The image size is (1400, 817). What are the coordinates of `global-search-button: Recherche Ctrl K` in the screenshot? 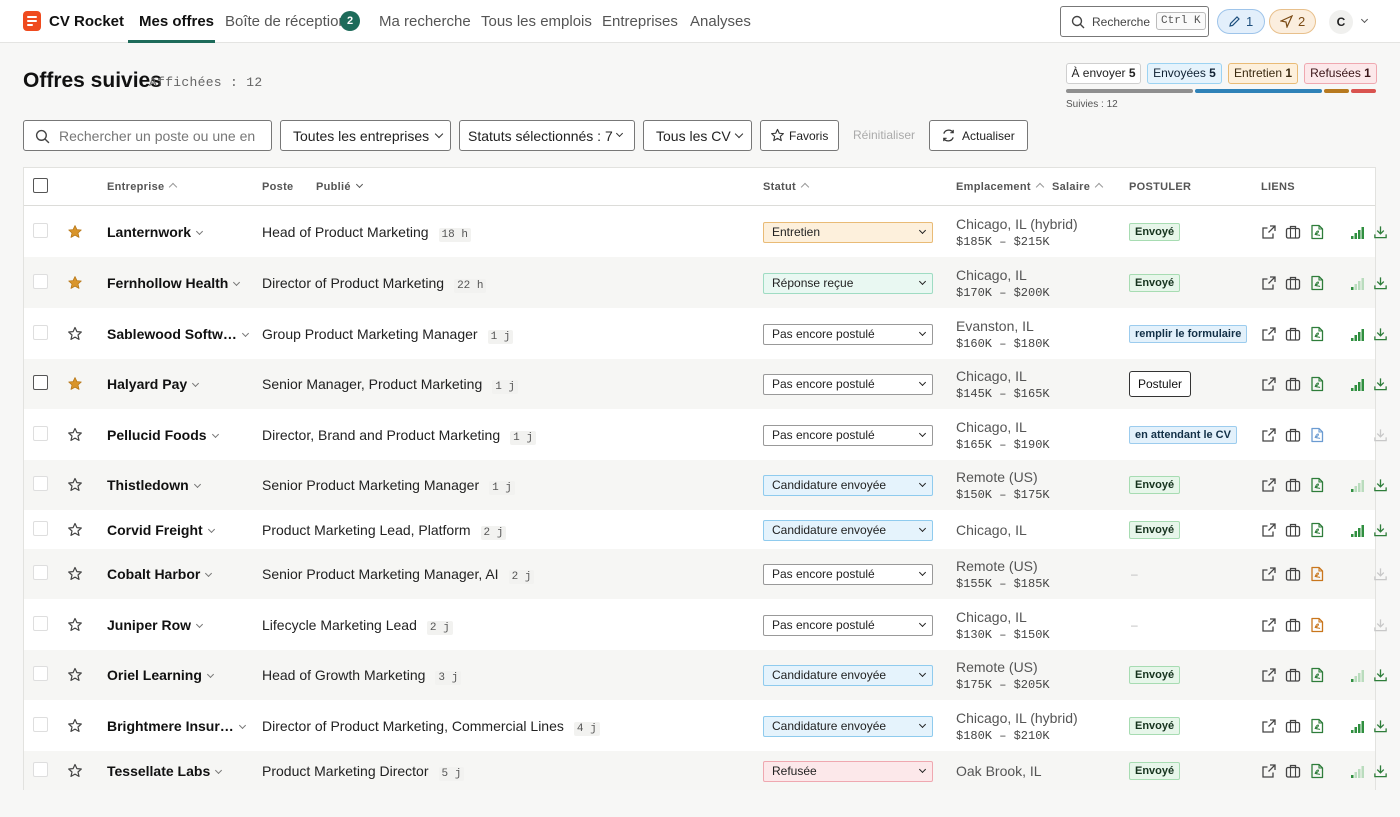 It's located at (1134, 21).